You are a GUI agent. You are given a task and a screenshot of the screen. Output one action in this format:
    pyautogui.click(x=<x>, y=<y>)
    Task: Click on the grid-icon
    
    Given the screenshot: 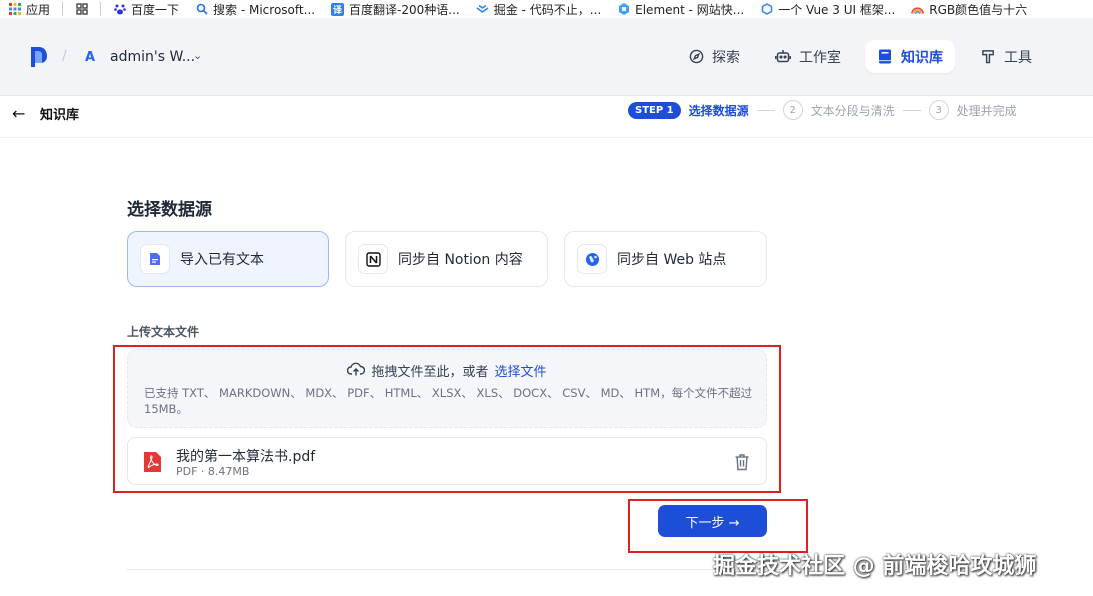 What is the action you would take?
    pyautogui.click(x=81, y=9)
    